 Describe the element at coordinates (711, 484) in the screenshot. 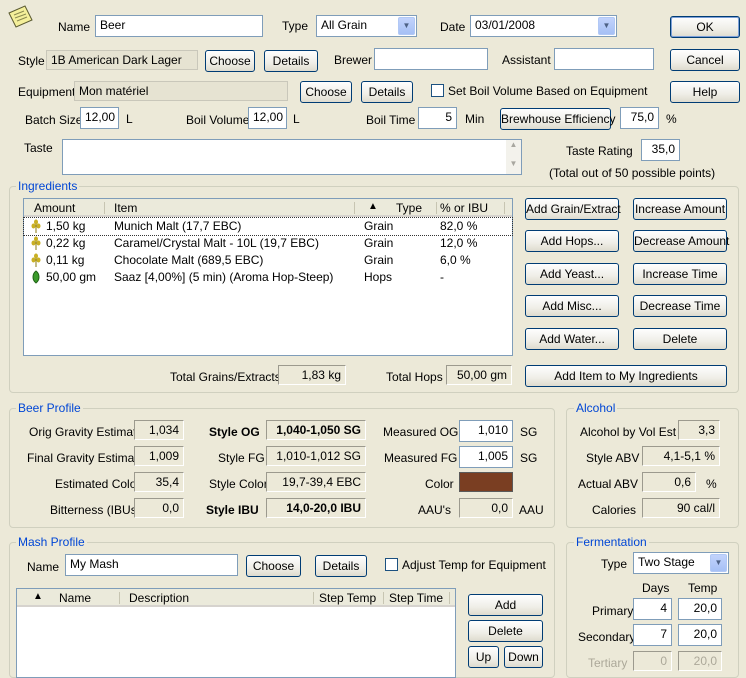

I see `actual-abv-unit: %` at that location.